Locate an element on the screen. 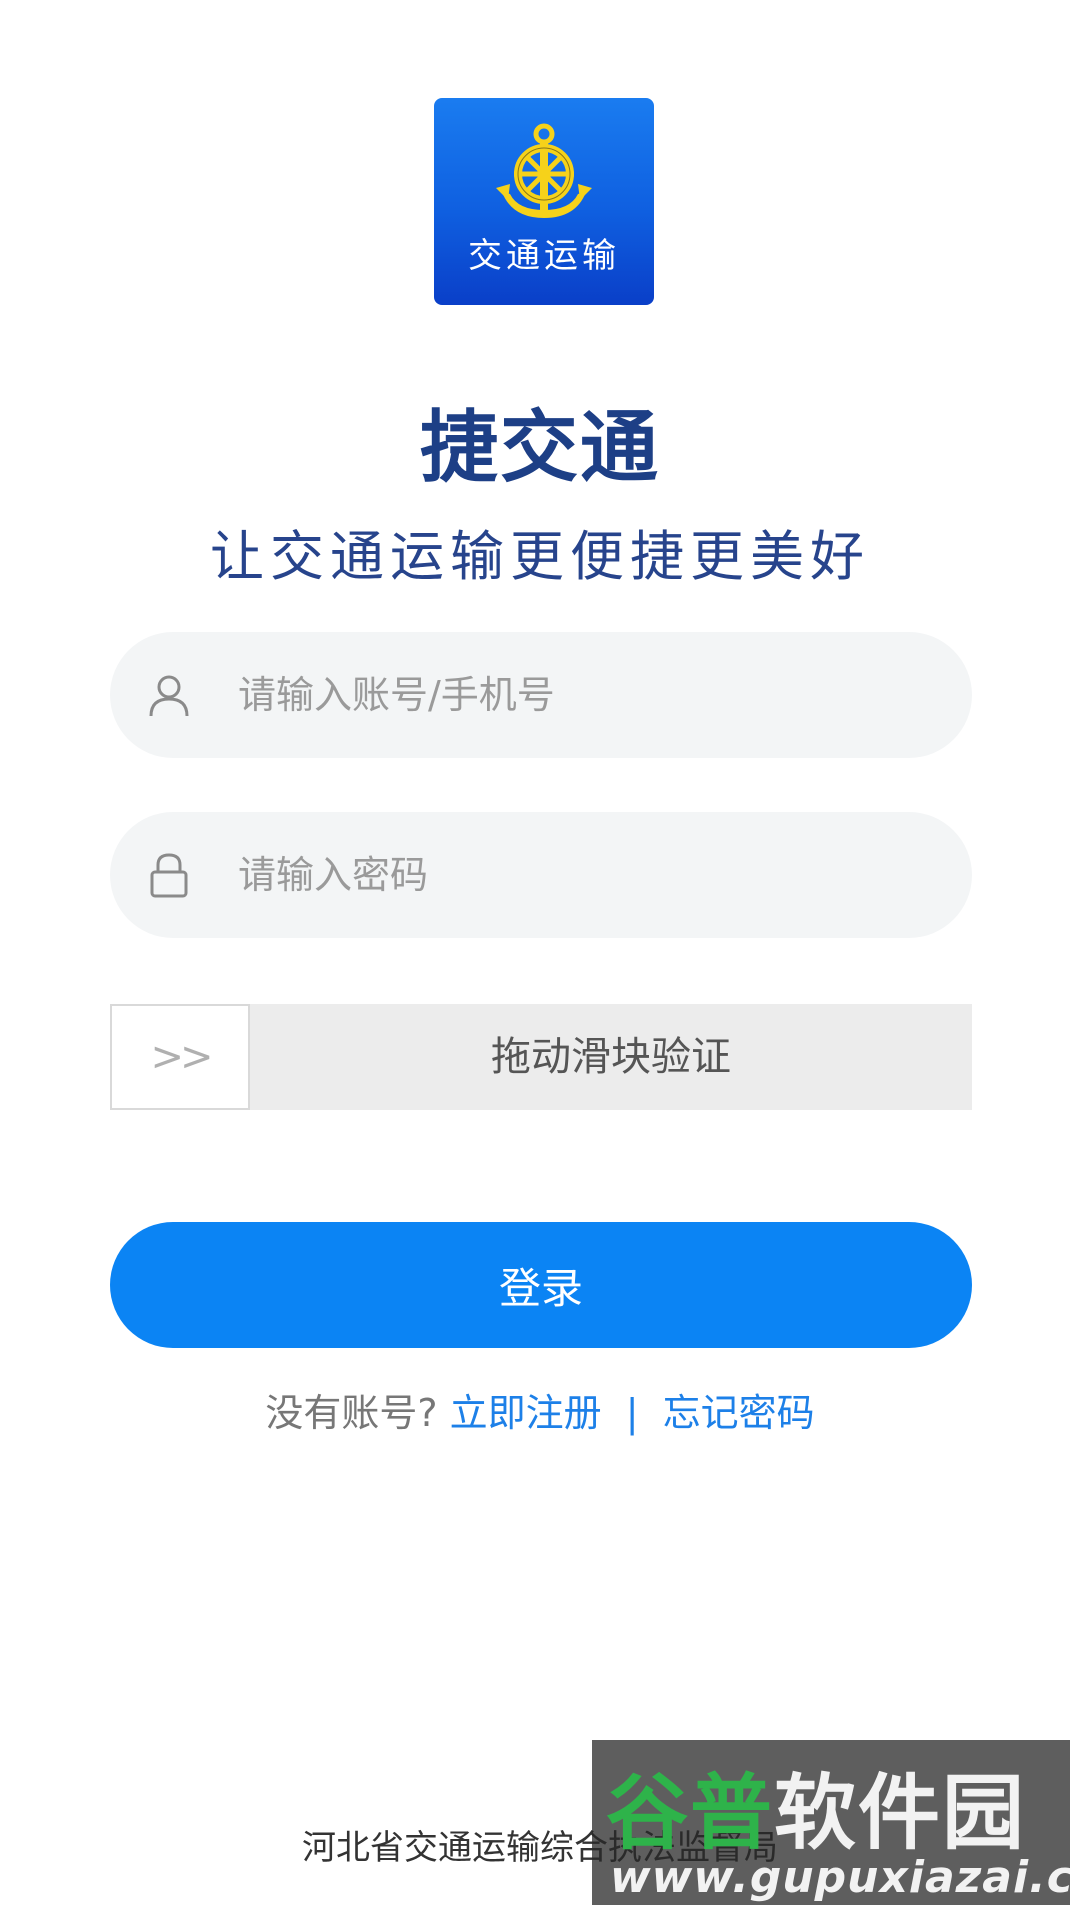  watermark-brand-white: 软件园 is located at coordinates (900, 1813).